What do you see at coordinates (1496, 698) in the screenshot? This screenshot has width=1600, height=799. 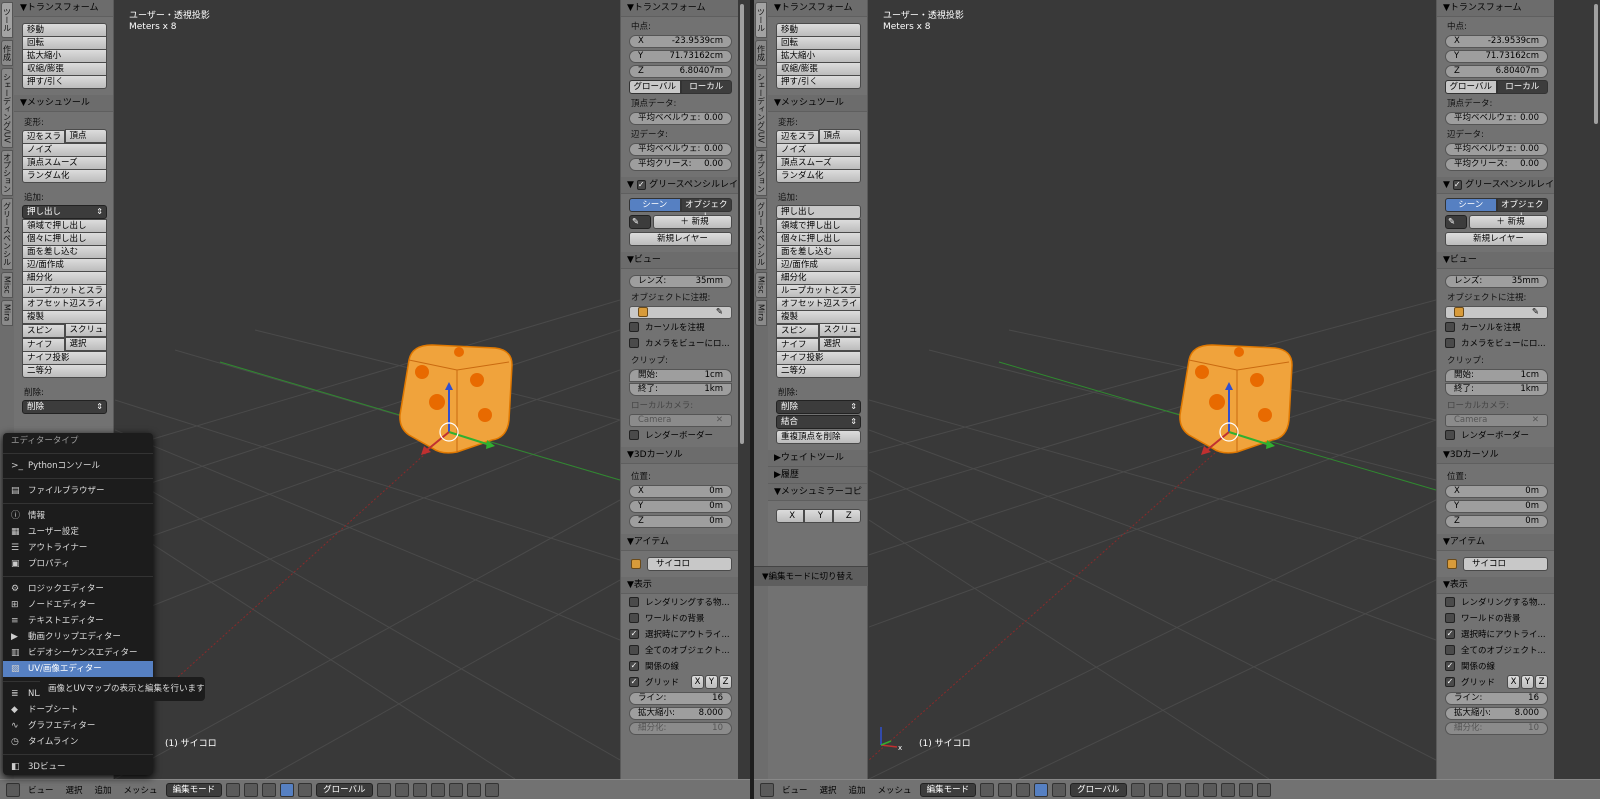 I see `grid-lines-field: ライン: 16` at bounding box center [1496, 698].